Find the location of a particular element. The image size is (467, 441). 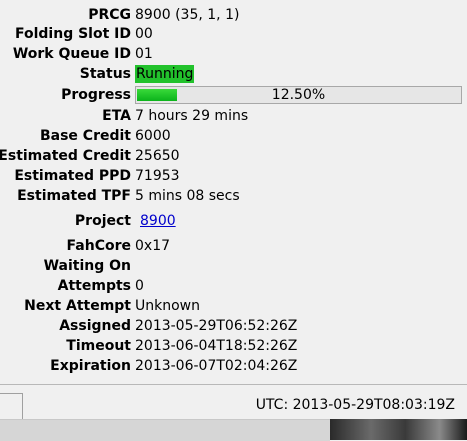

fahcore-value: 0x17 is located at coordinates (153, 246).